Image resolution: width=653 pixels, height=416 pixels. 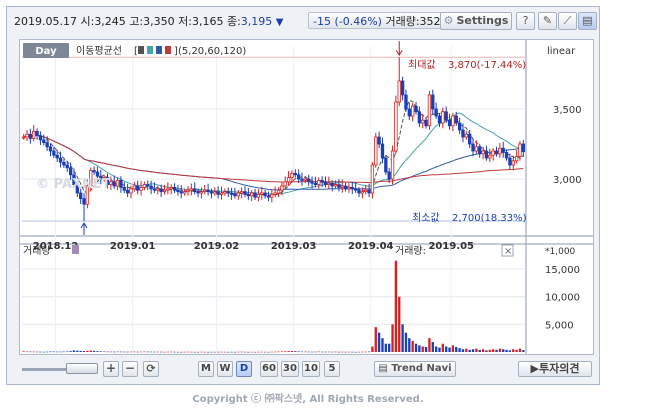 I want to click on volume-panel-title: 거래량, so click(x=37, y=251).